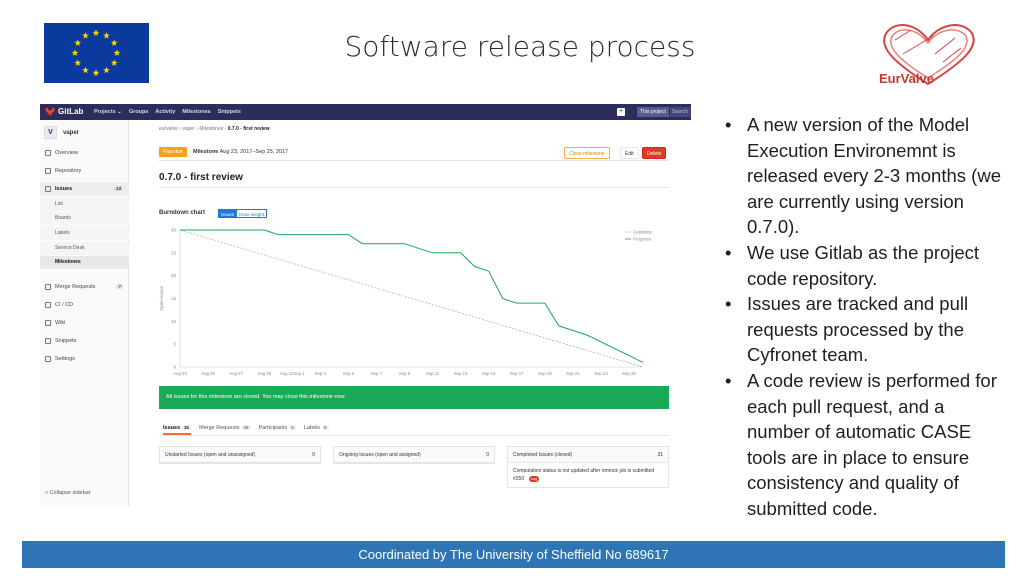  What do you see at coordinates (534, 479) in the screenshot?
I see `bug-label: bug` at bounding box center [534, 479].